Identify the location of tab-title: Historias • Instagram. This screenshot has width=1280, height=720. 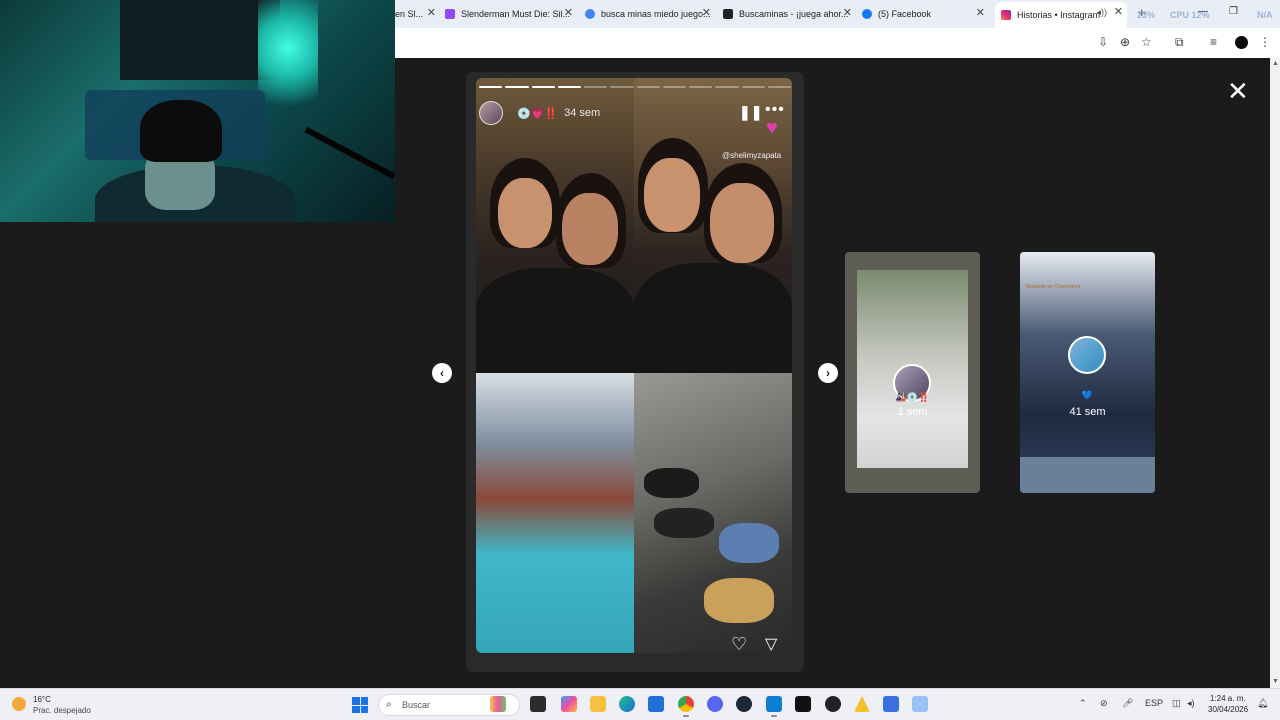
(1059, 15).